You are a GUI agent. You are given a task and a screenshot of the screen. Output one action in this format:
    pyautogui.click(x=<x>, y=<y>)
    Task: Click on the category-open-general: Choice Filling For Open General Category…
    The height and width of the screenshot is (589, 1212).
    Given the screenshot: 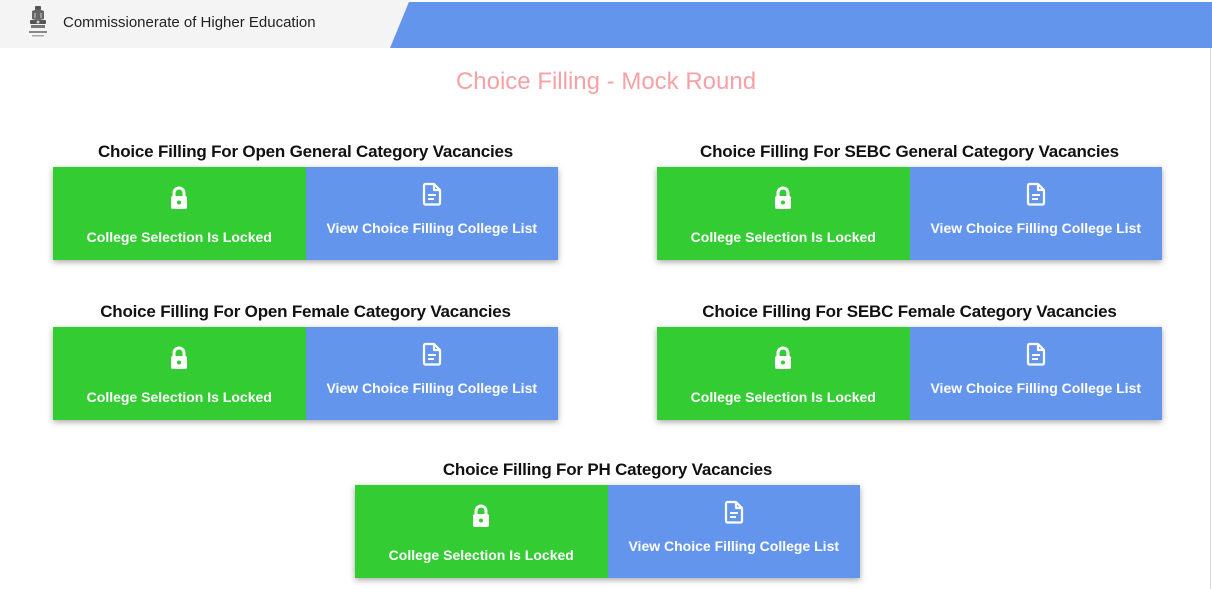 What is the action you would take?
    pyautogui.click(x=305, y=200)
    